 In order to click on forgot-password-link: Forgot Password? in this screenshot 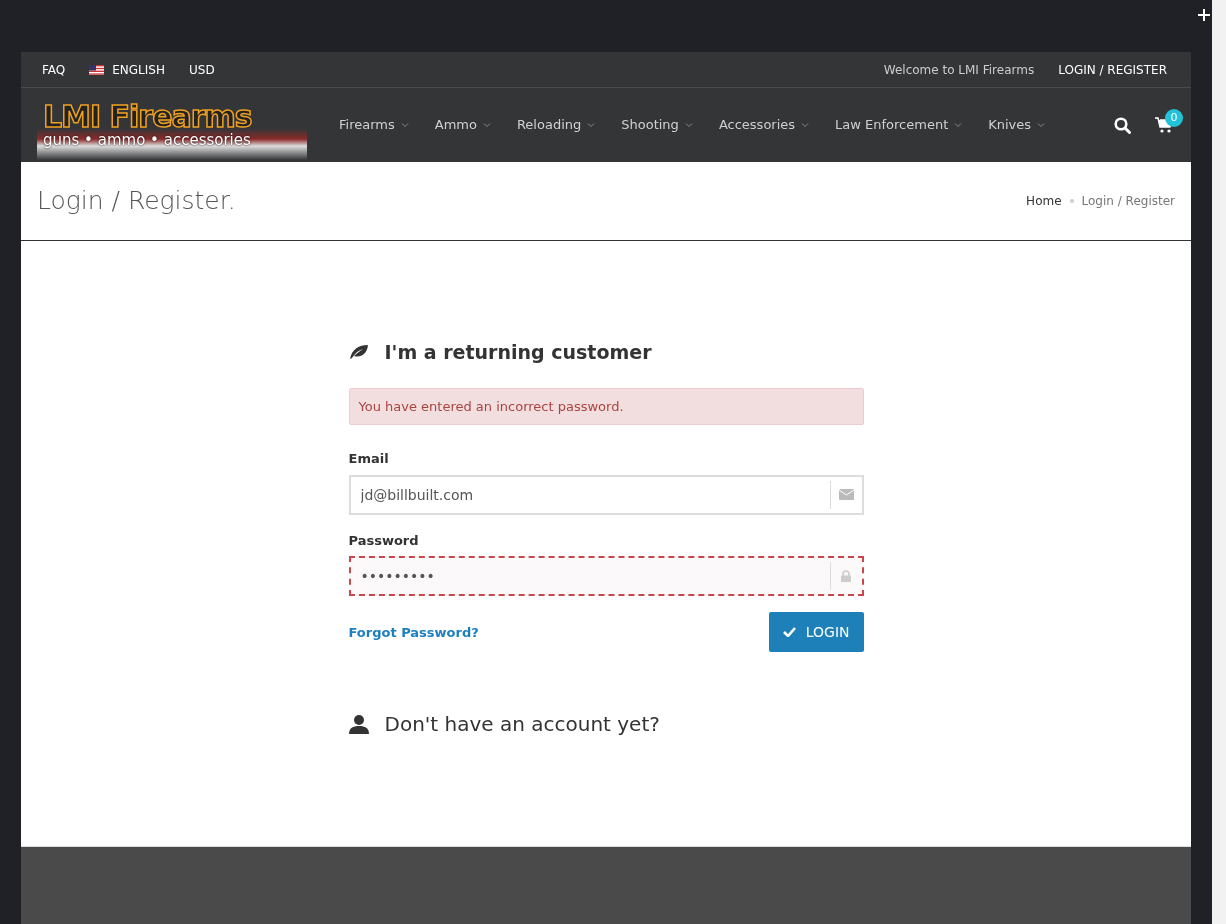, I will do `click(413, 632)`.